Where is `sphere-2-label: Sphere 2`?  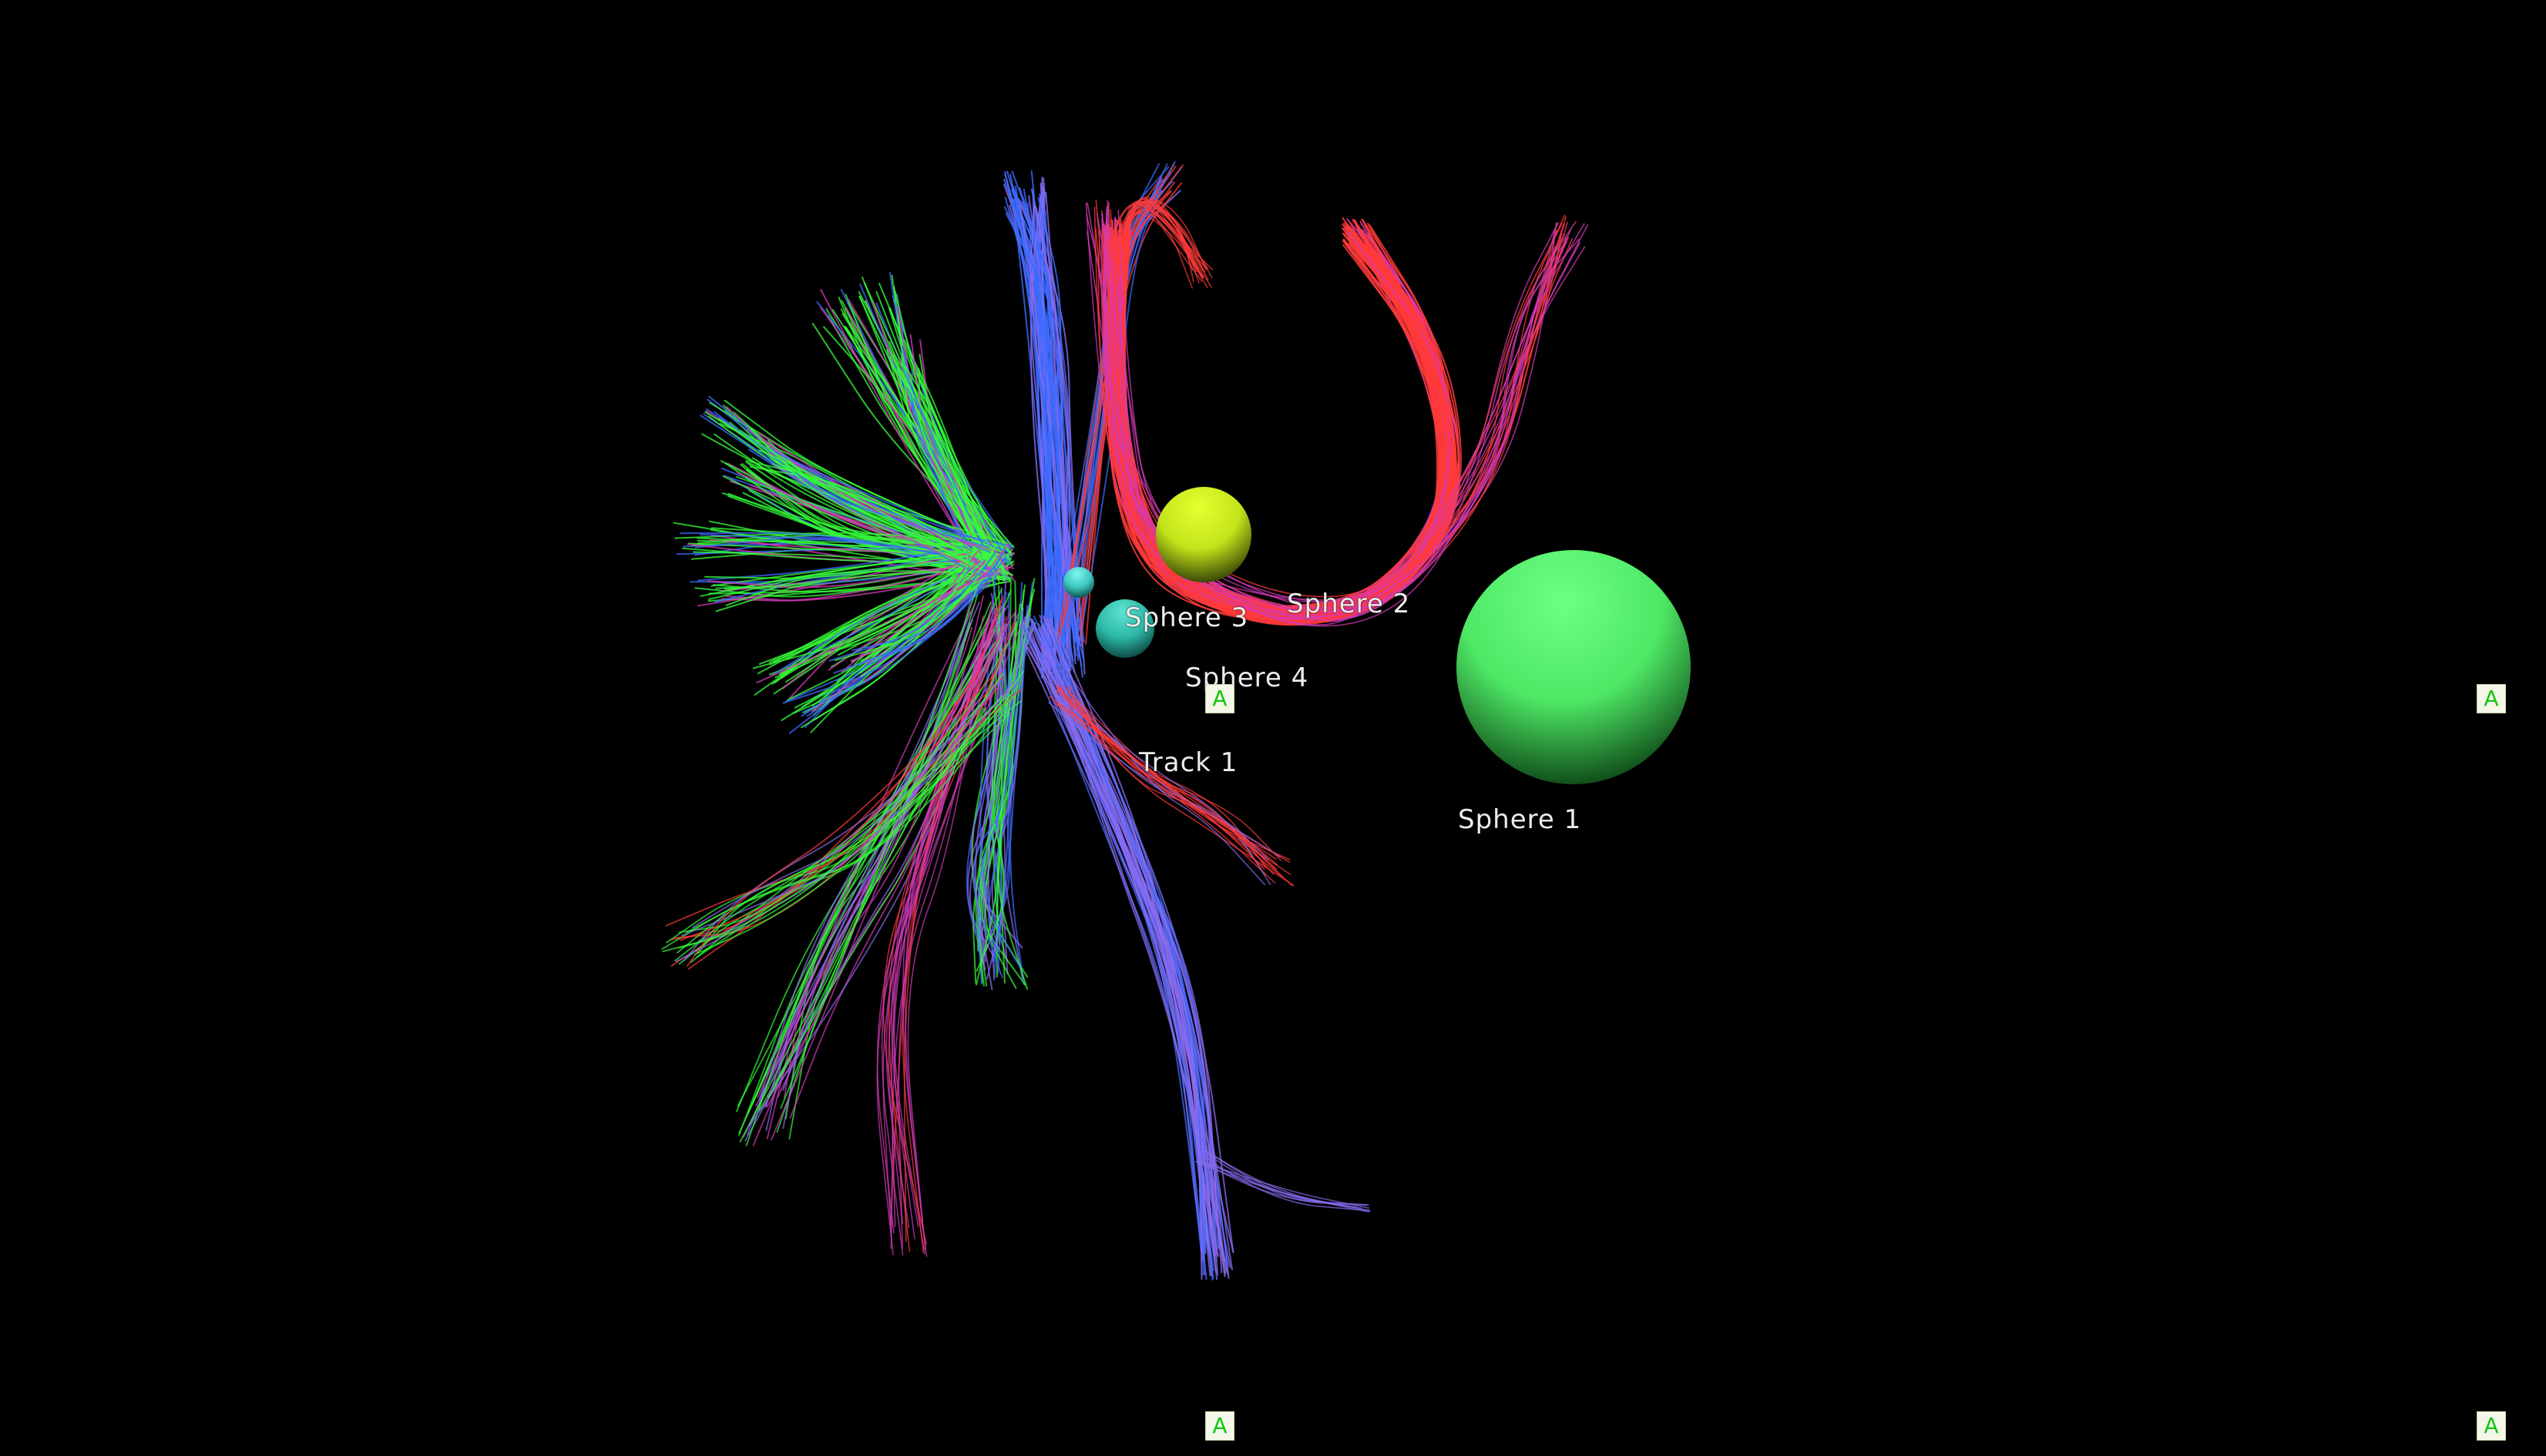 sphere-2-label: Sphere 2 is located at coordinates (1349, 604).